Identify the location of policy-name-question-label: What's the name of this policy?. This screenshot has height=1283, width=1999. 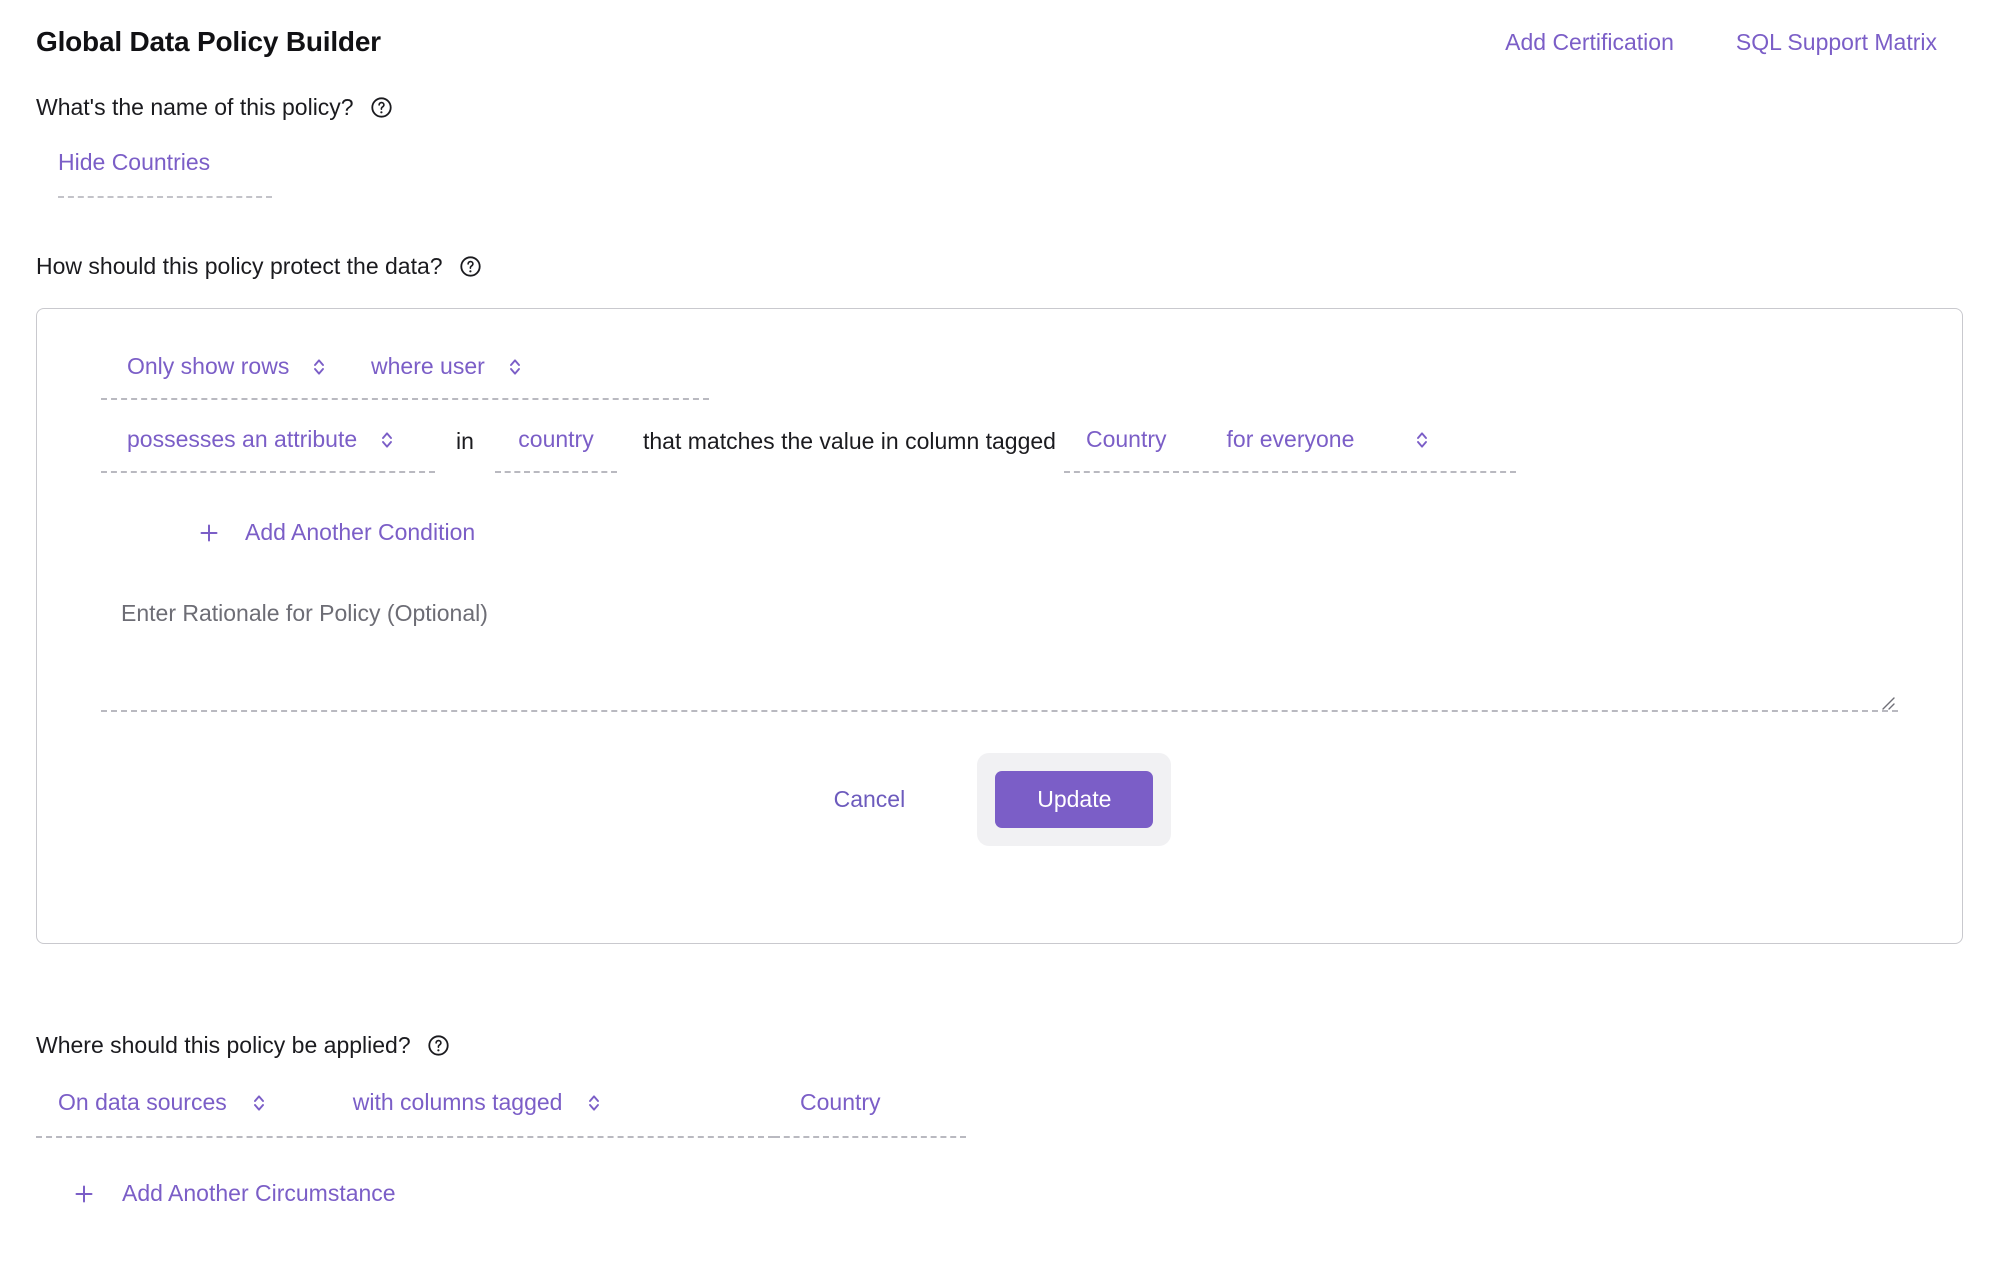
(195, 107).